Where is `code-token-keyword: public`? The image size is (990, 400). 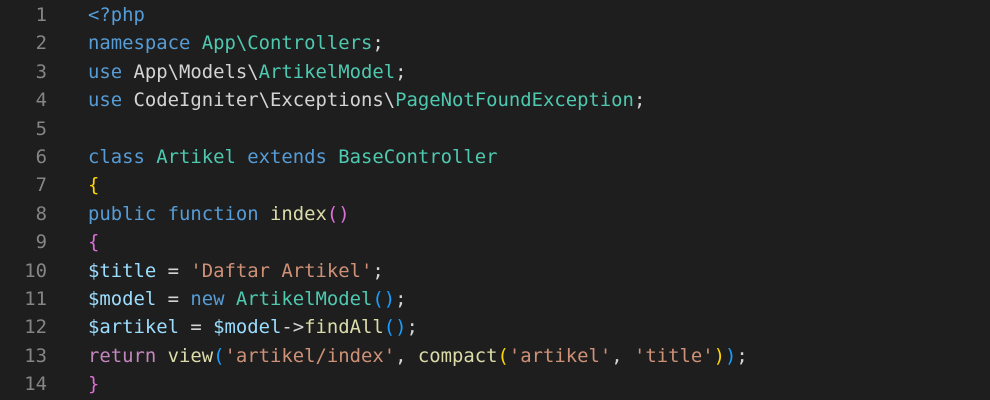 code-token-keyword: public is located at coordinates (122, 213).